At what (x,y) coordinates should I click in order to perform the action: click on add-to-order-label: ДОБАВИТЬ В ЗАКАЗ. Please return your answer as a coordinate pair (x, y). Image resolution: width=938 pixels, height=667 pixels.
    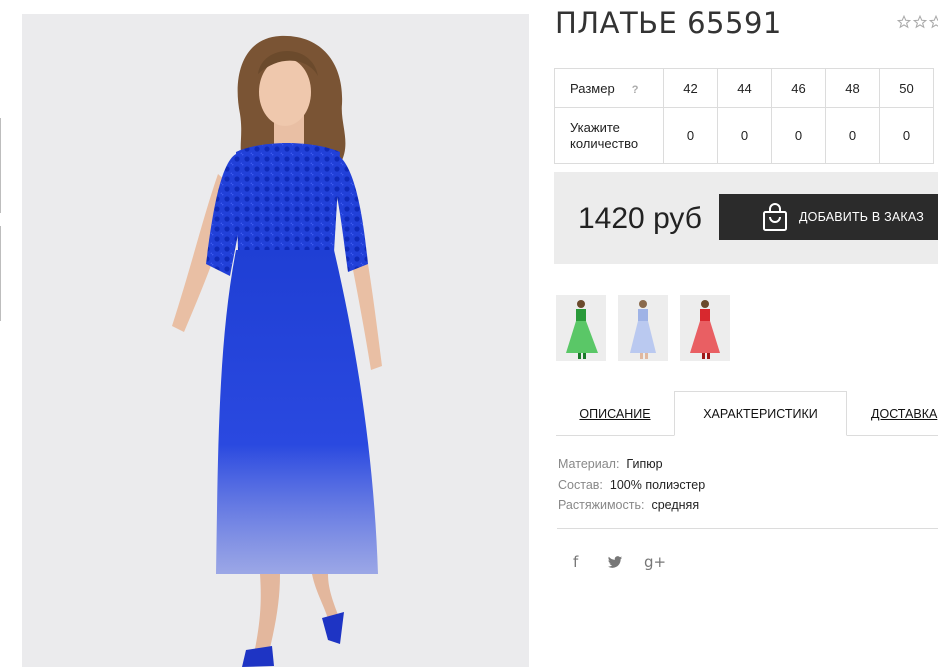
    Looking at the image, I should click on (862, 217).